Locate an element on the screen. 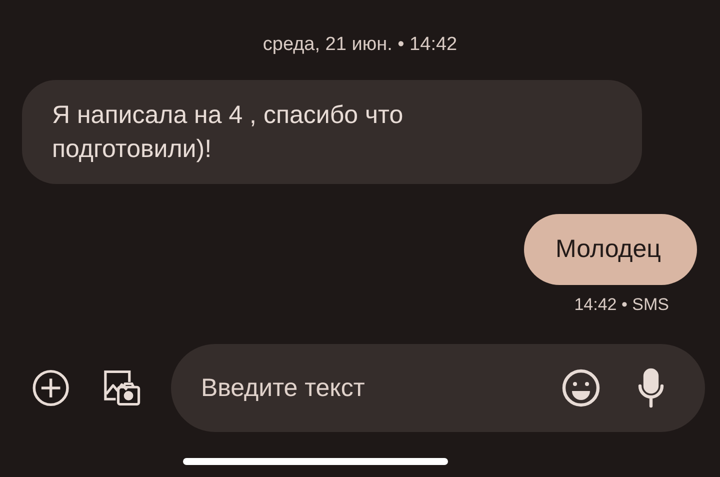 This screenshot has width=720, height=477. date-header: среда, 21 июн. • 14:42 is located at coordinates (360, 45).